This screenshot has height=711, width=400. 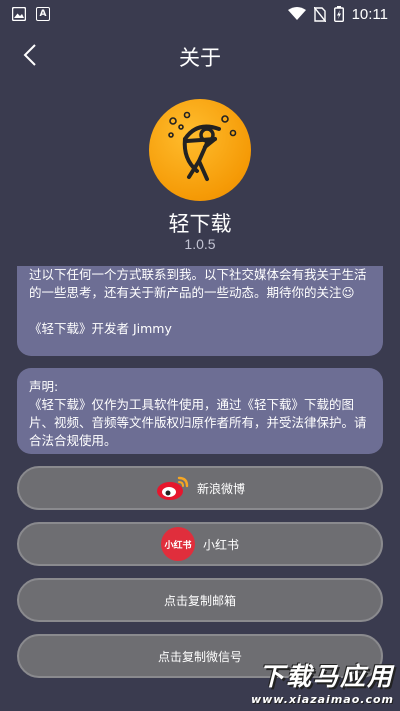 I want to click on watermark-url: www.xiazaimao.com, so click(x=322, y=699).